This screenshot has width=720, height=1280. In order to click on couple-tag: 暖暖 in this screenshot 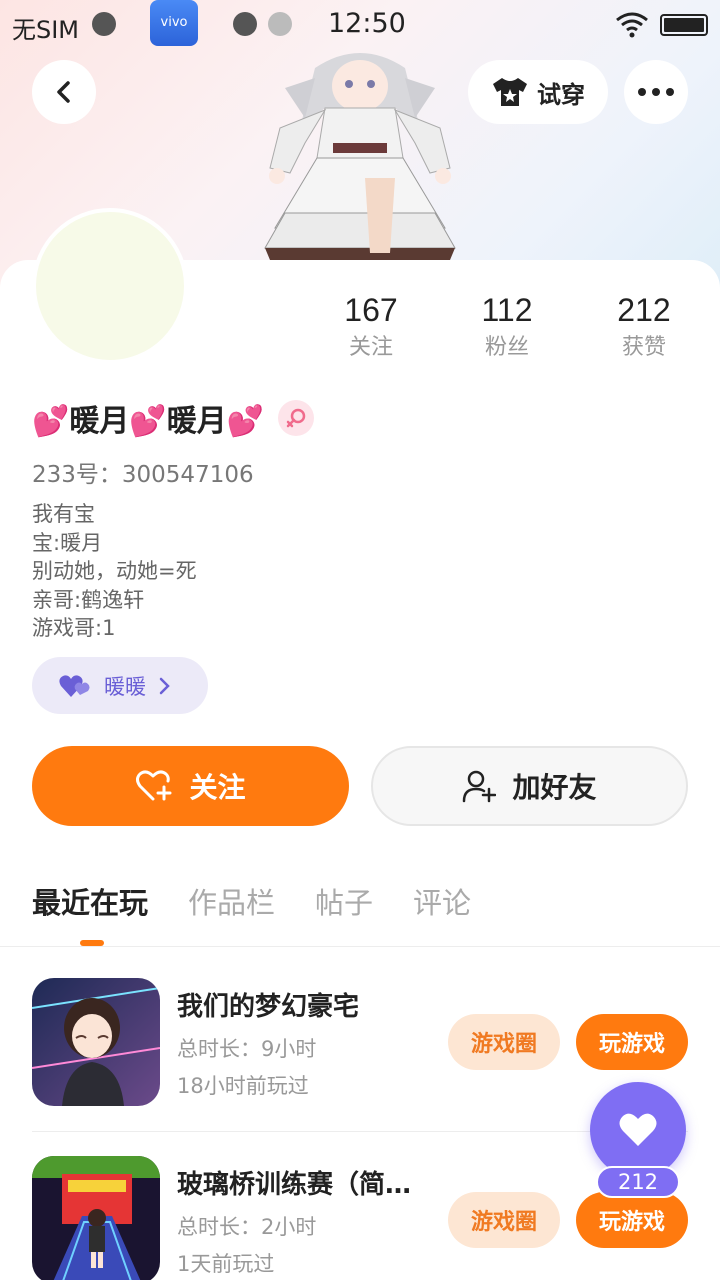, I will do `click(120, 685)`.